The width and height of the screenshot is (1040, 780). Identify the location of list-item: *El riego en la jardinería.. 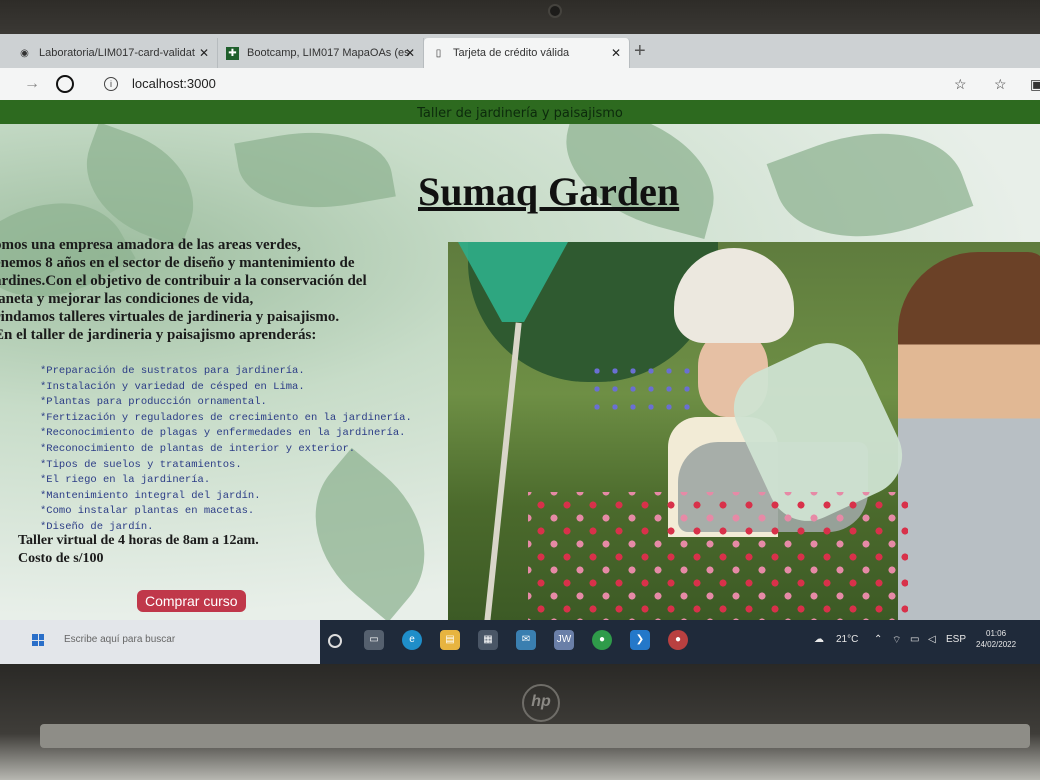
(125, 480).